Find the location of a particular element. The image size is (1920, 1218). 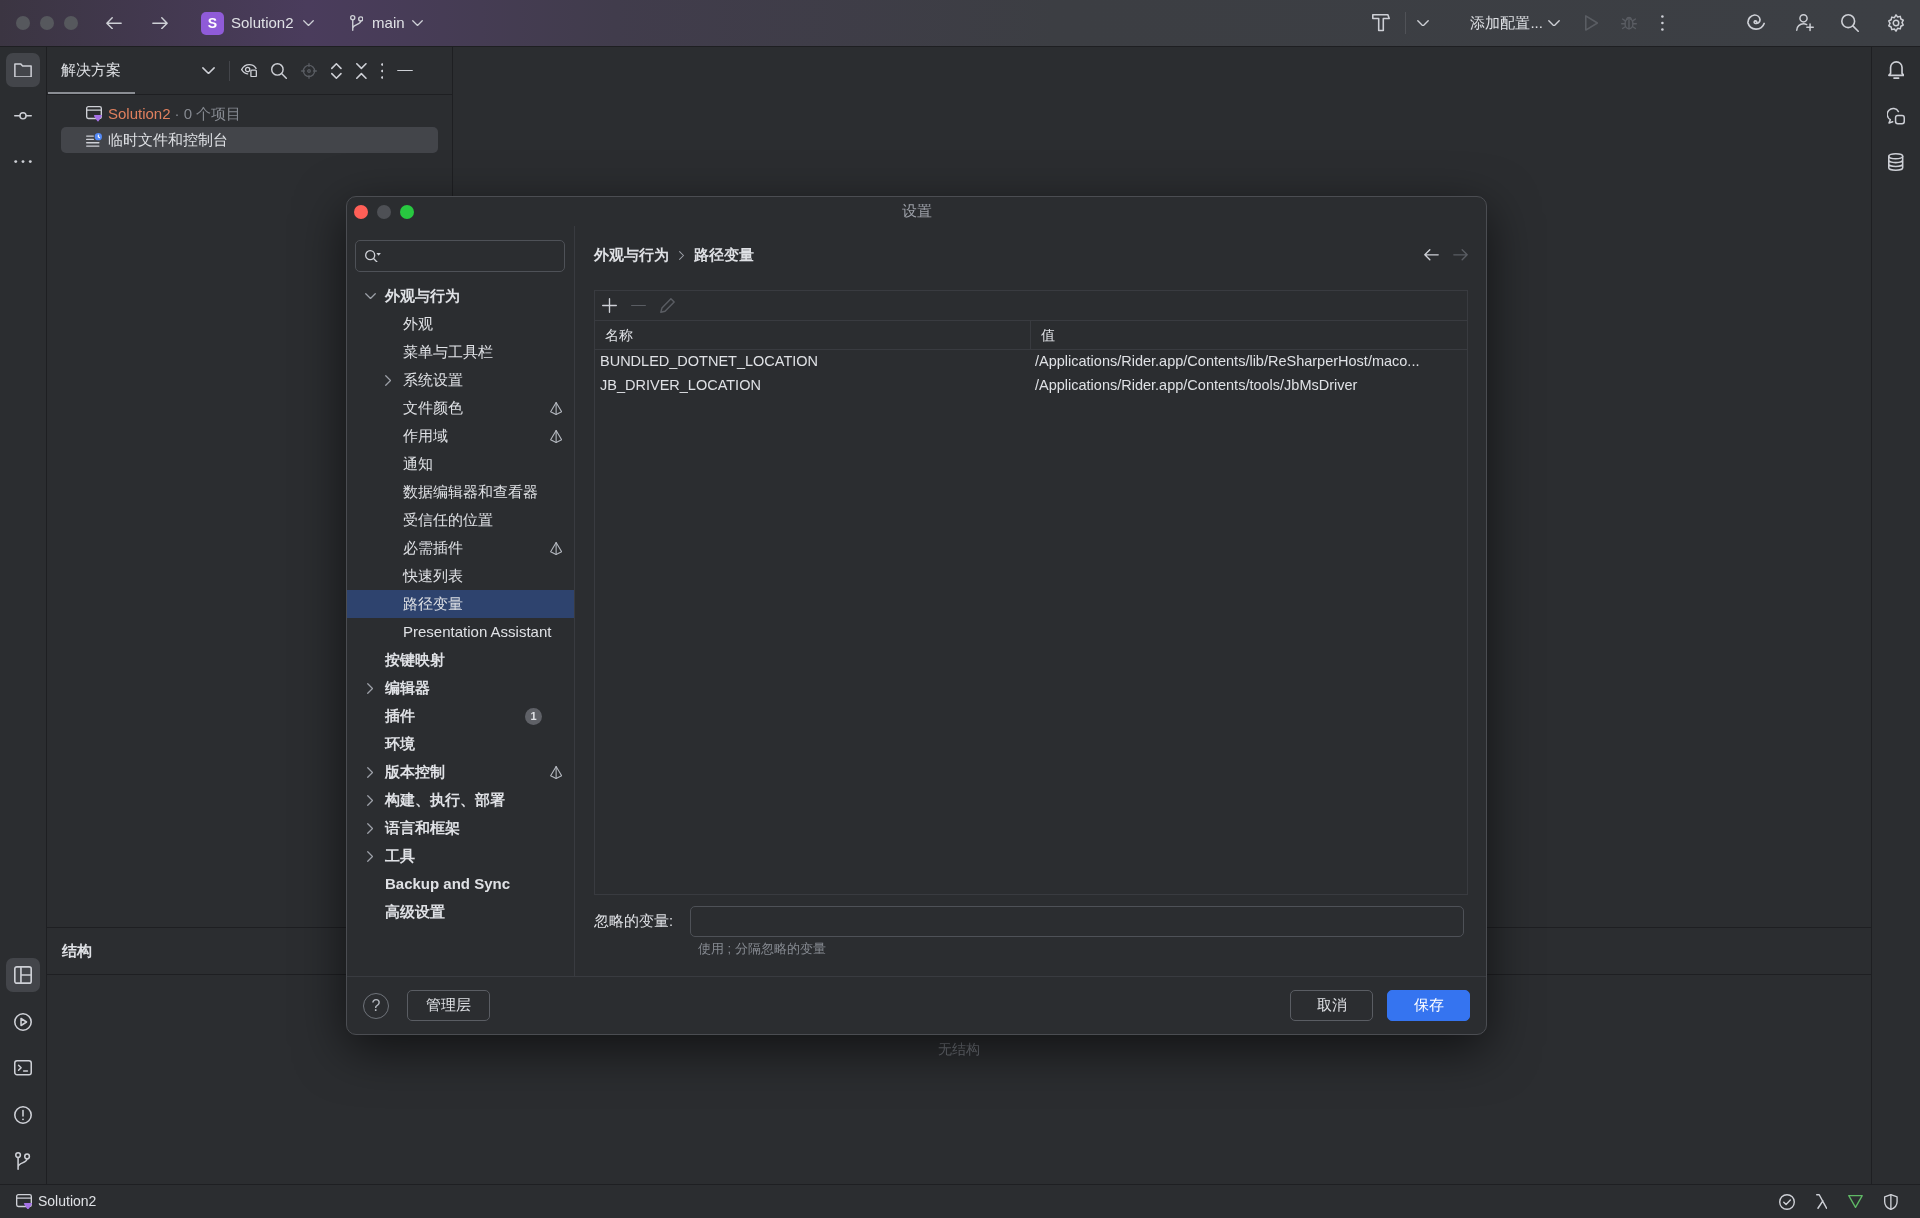

branch-selector: main is located at coordinates (386, 23).